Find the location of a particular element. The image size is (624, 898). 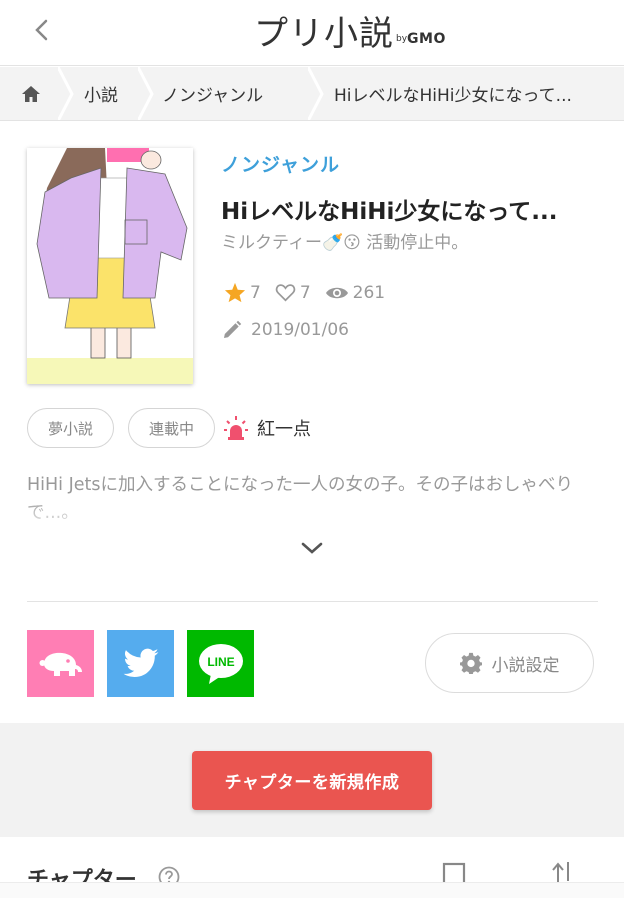

share-twitter-button is located at coordinates (140, 663).